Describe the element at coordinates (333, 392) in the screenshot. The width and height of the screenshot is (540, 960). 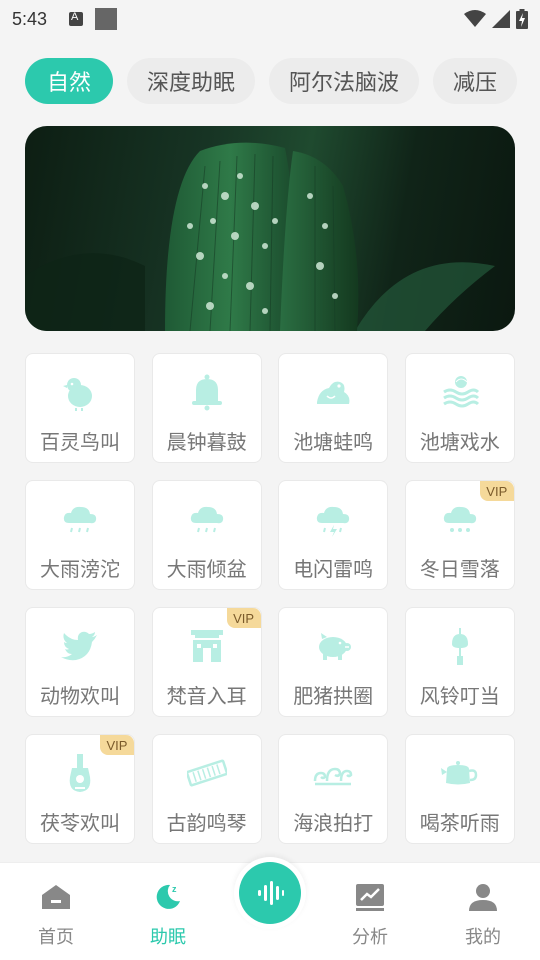
I see `frog-icon` at that location.